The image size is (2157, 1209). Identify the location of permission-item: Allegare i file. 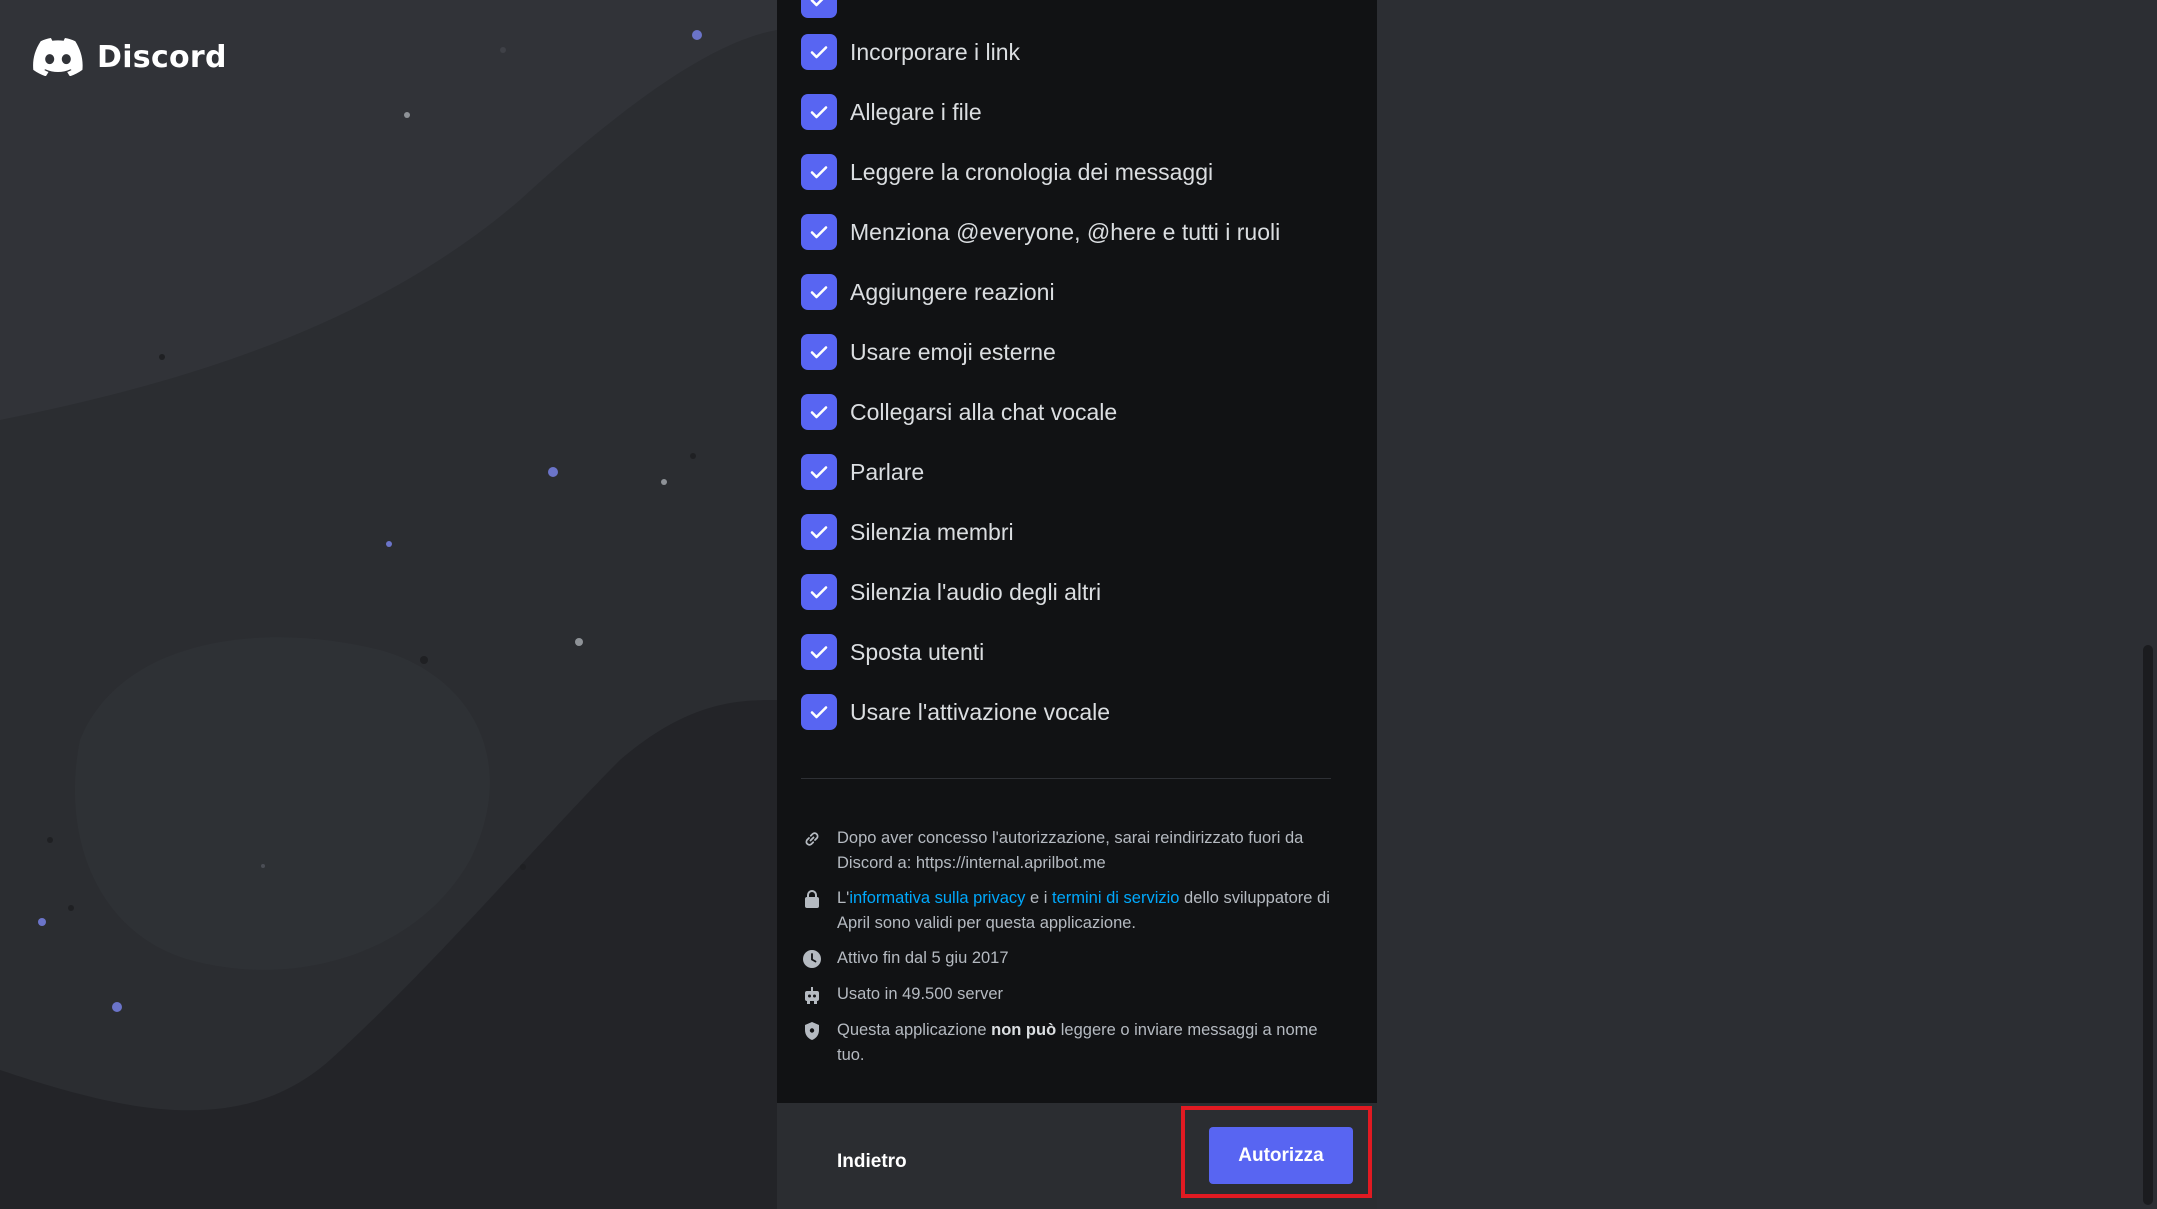
(891, 112).